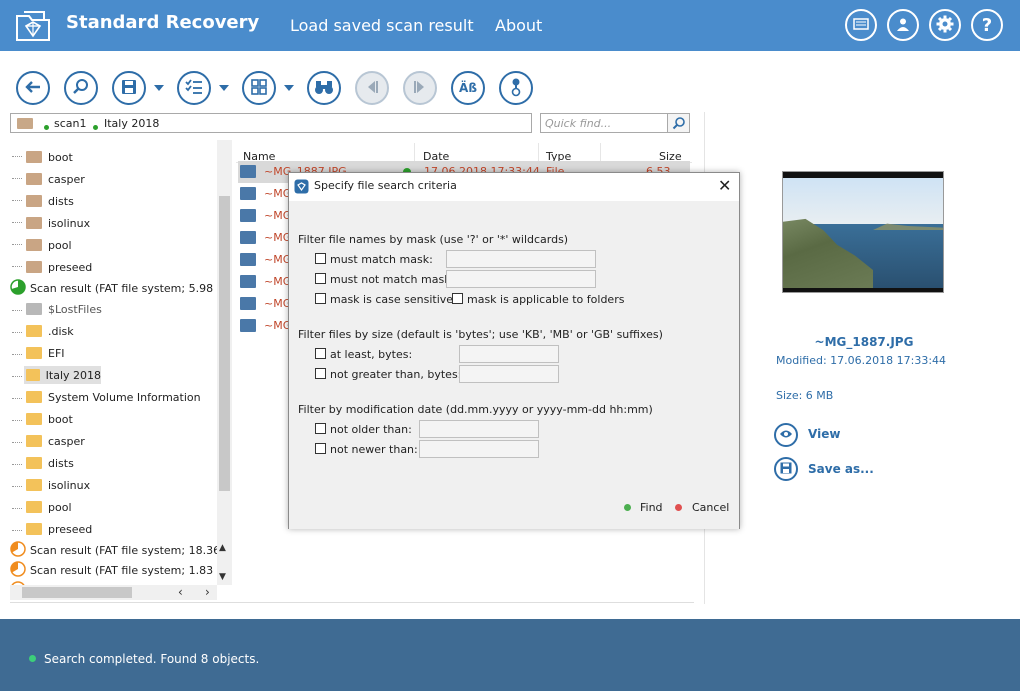 The width and height of the screenshot is (1020, 691). What do you see at coordinates (861, 25) in the screenshot?
I see `display-button` at bounding box center [861, 25].